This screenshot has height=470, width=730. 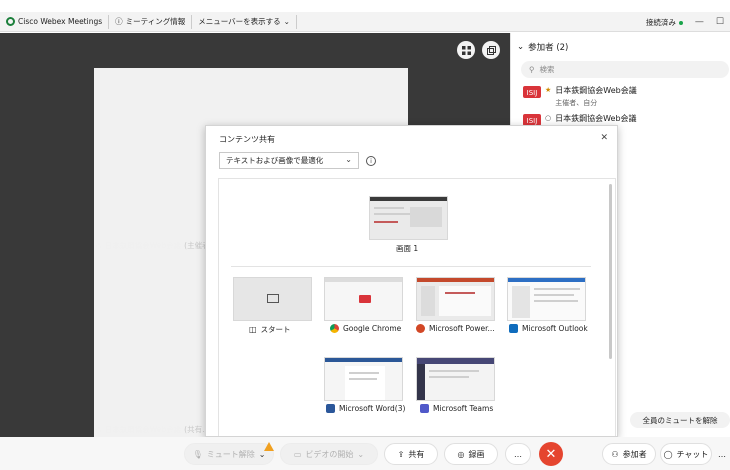 What do you see at coordinates (197, 454) in the screenshot?
I see `mic-off-icon: 🎙︎` at bounding box center [197, 454].